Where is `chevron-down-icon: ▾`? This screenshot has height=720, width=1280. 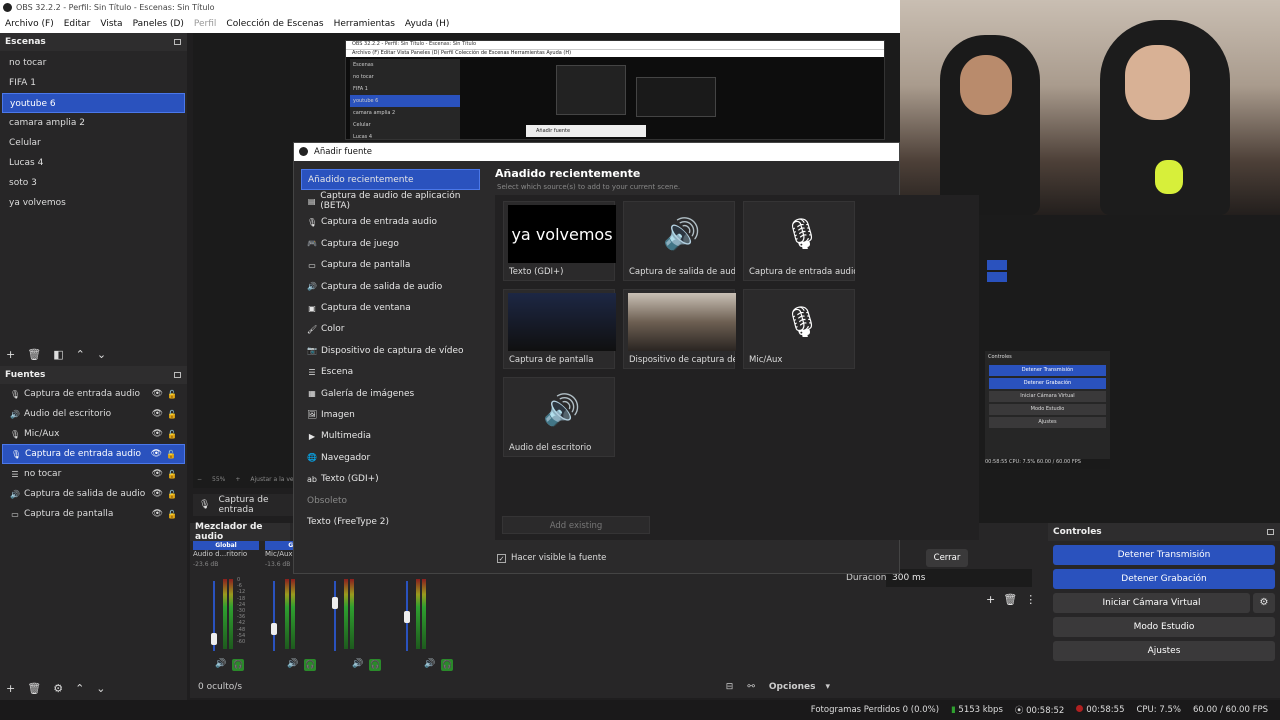
chevron-down-icon: ▾ is located at coordinates (827, 687).